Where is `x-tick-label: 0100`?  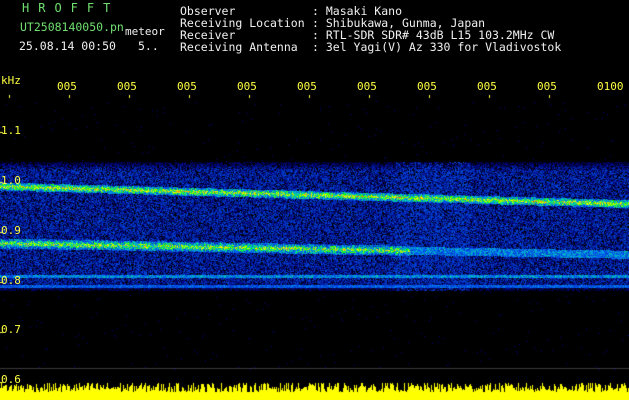
x-tick-label: 0100 is located at coordinates (610, 86).